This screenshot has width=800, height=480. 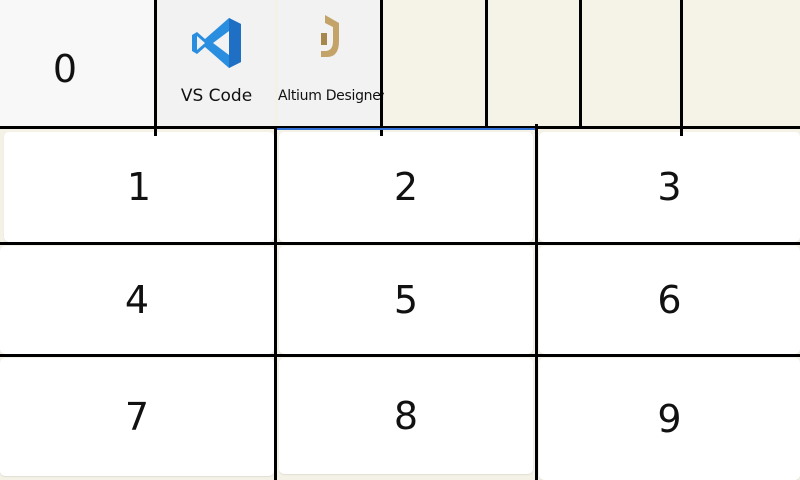 What do you see at coordinates (330, 36) in the screenshot?
I see `altium-designer-icon` at bounding box center [330, 36].